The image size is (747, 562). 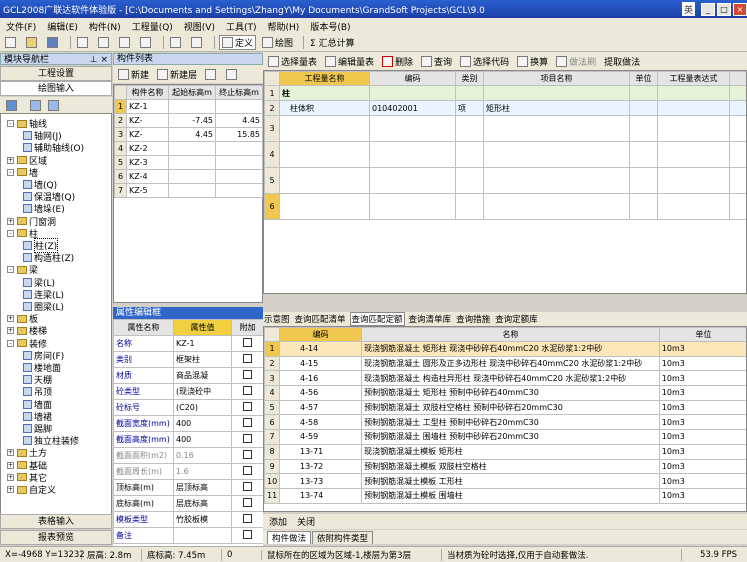 What do you see at coordinates (32, 42) in the screenshot?
I see `open-button` at bounding box center [32, 42].